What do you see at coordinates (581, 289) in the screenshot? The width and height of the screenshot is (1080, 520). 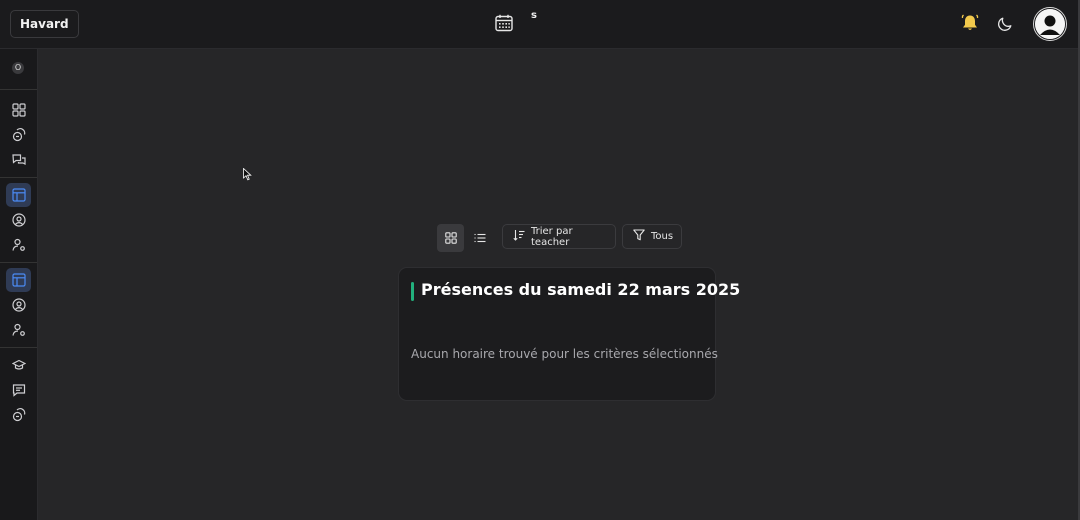 I see `card-title: Présences du samedi 22 mars 2025` at bounding box center [581, 289].